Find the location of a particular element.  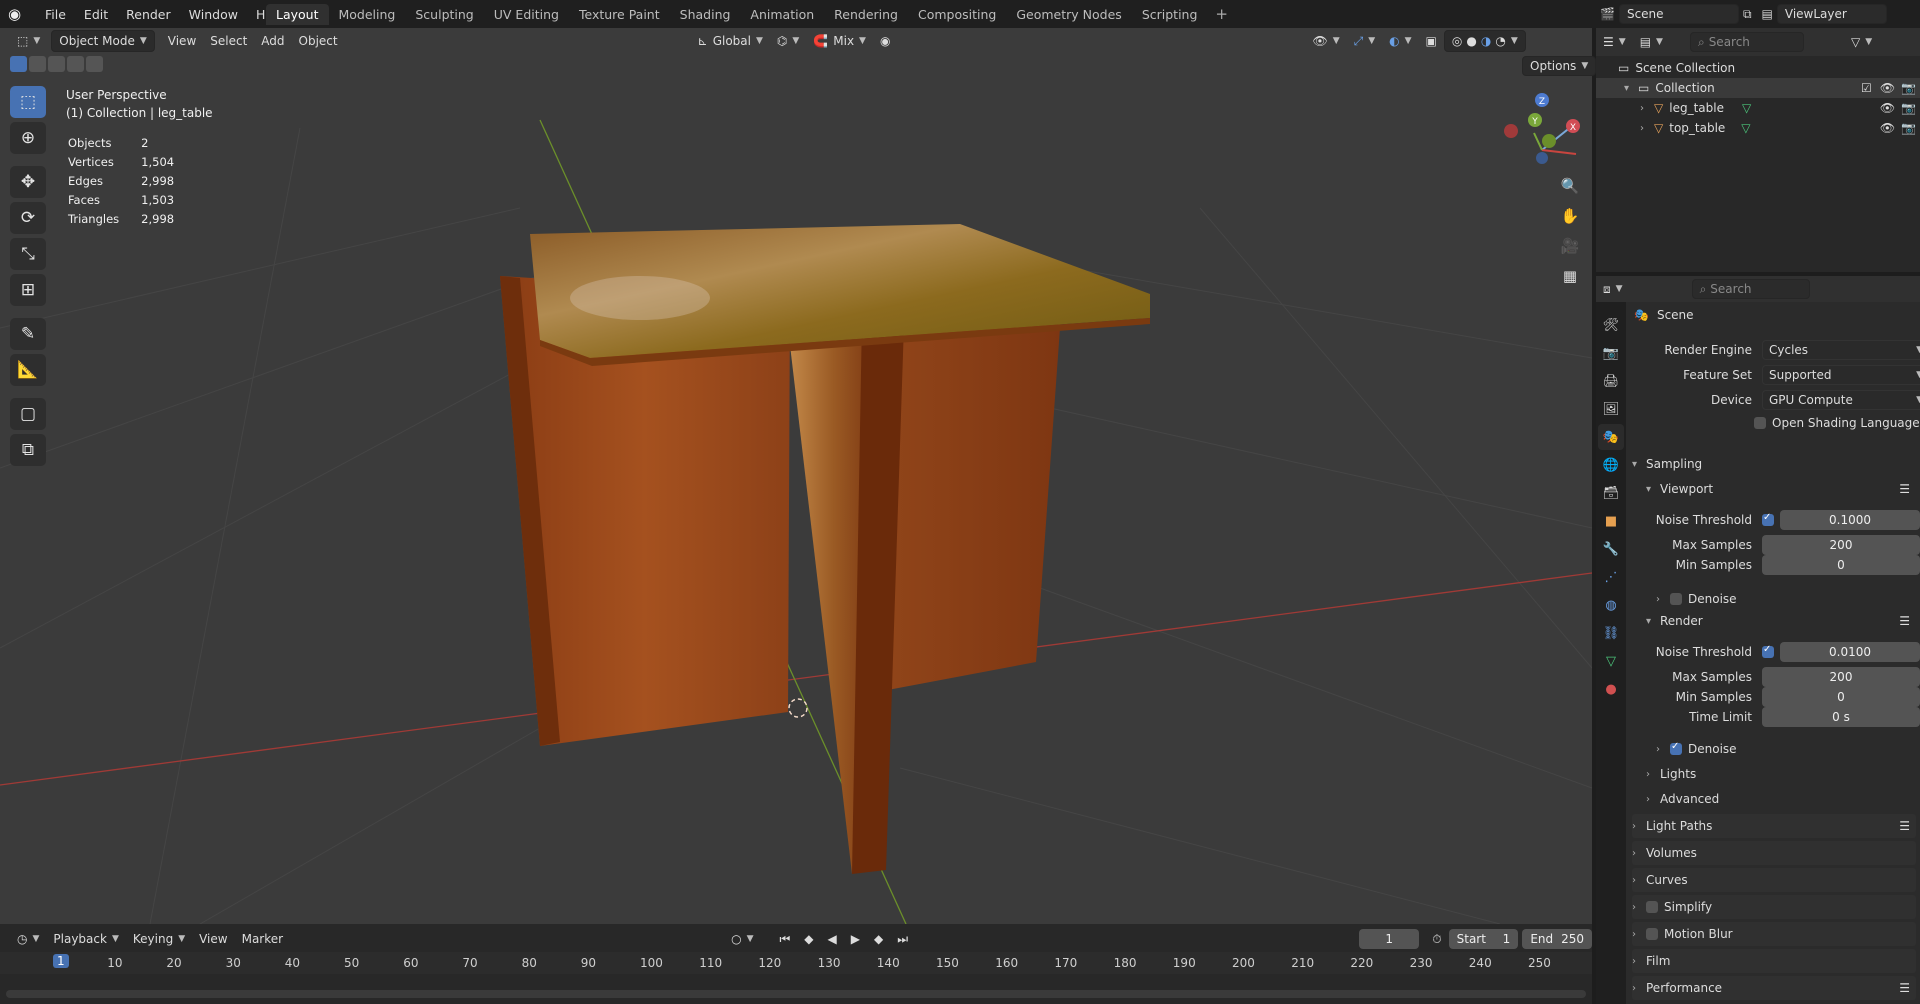

properties-search-input: ⌕ Search is located at coordinates (1750, 289).